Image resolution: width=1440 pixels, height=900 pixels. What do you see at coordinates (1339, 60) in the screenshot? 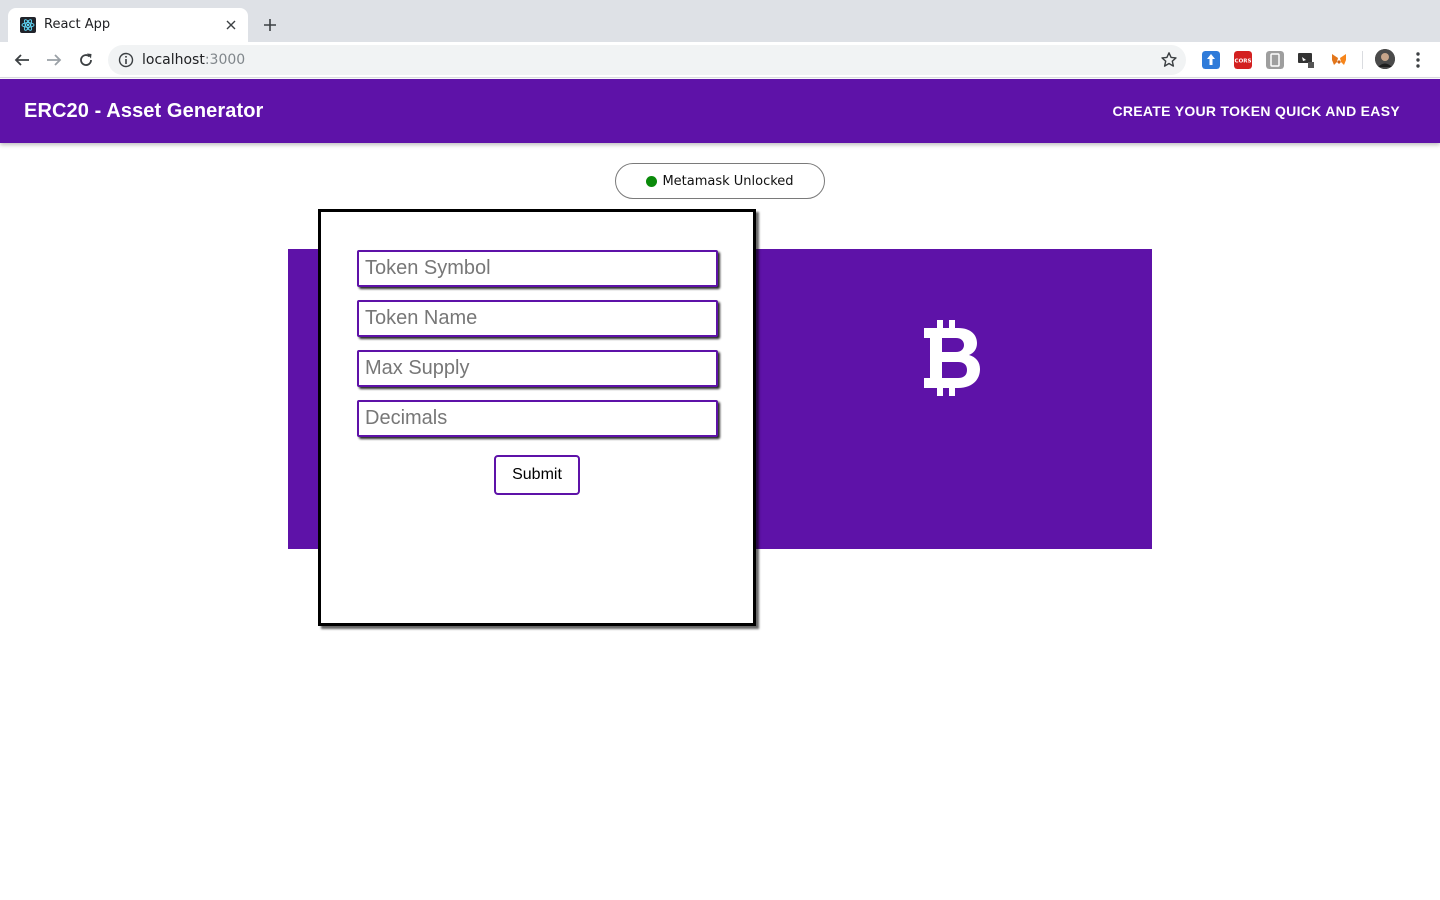
I see `metamask-fox-icon` at bounding box center [1339, 60].